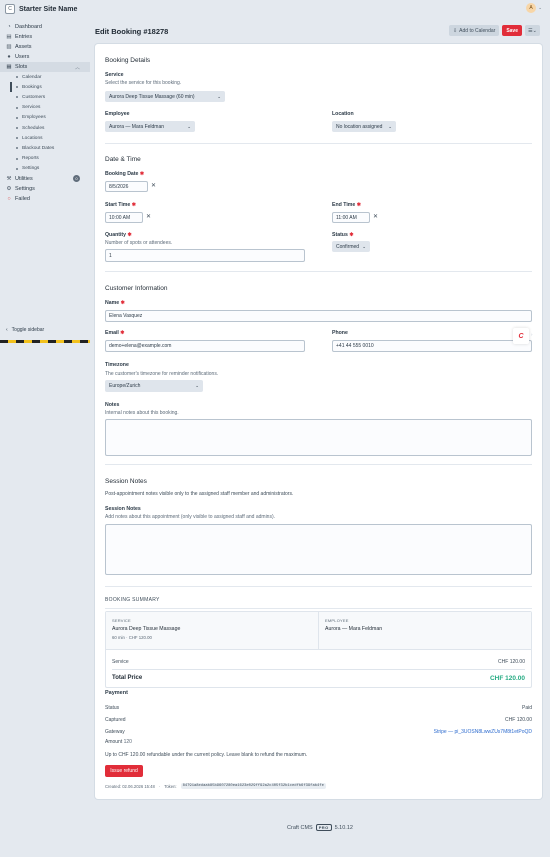 This screenshot has height=857, width=550. What do you see at coordinates (45, 179) in the screenshot?
I see `nav-item-utilities: ⚒ Utilities 0` at bounding box center [45, 179].